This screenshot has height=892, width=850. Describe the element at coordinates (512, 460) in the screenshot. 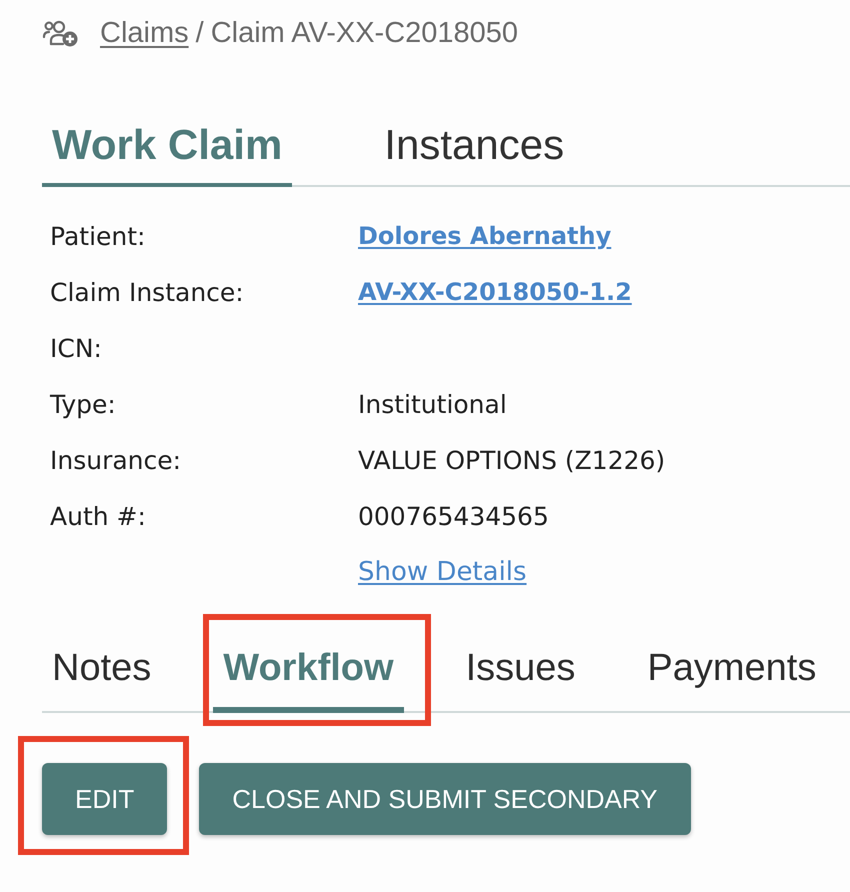

I see `detail-value: VALUE OPTIONS (Z1226)` at that location.